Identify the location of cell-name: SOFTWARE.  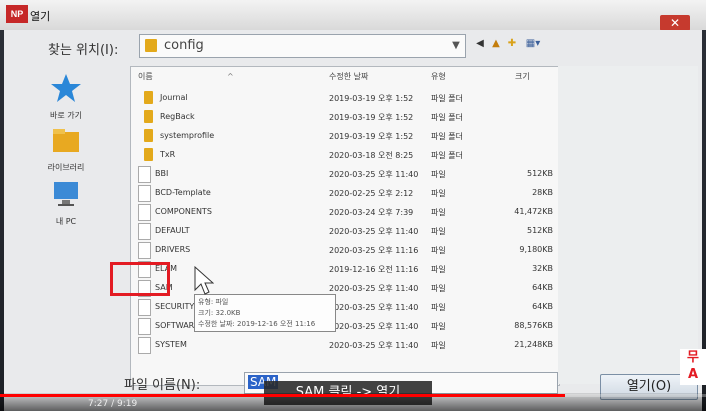
(177, 325).